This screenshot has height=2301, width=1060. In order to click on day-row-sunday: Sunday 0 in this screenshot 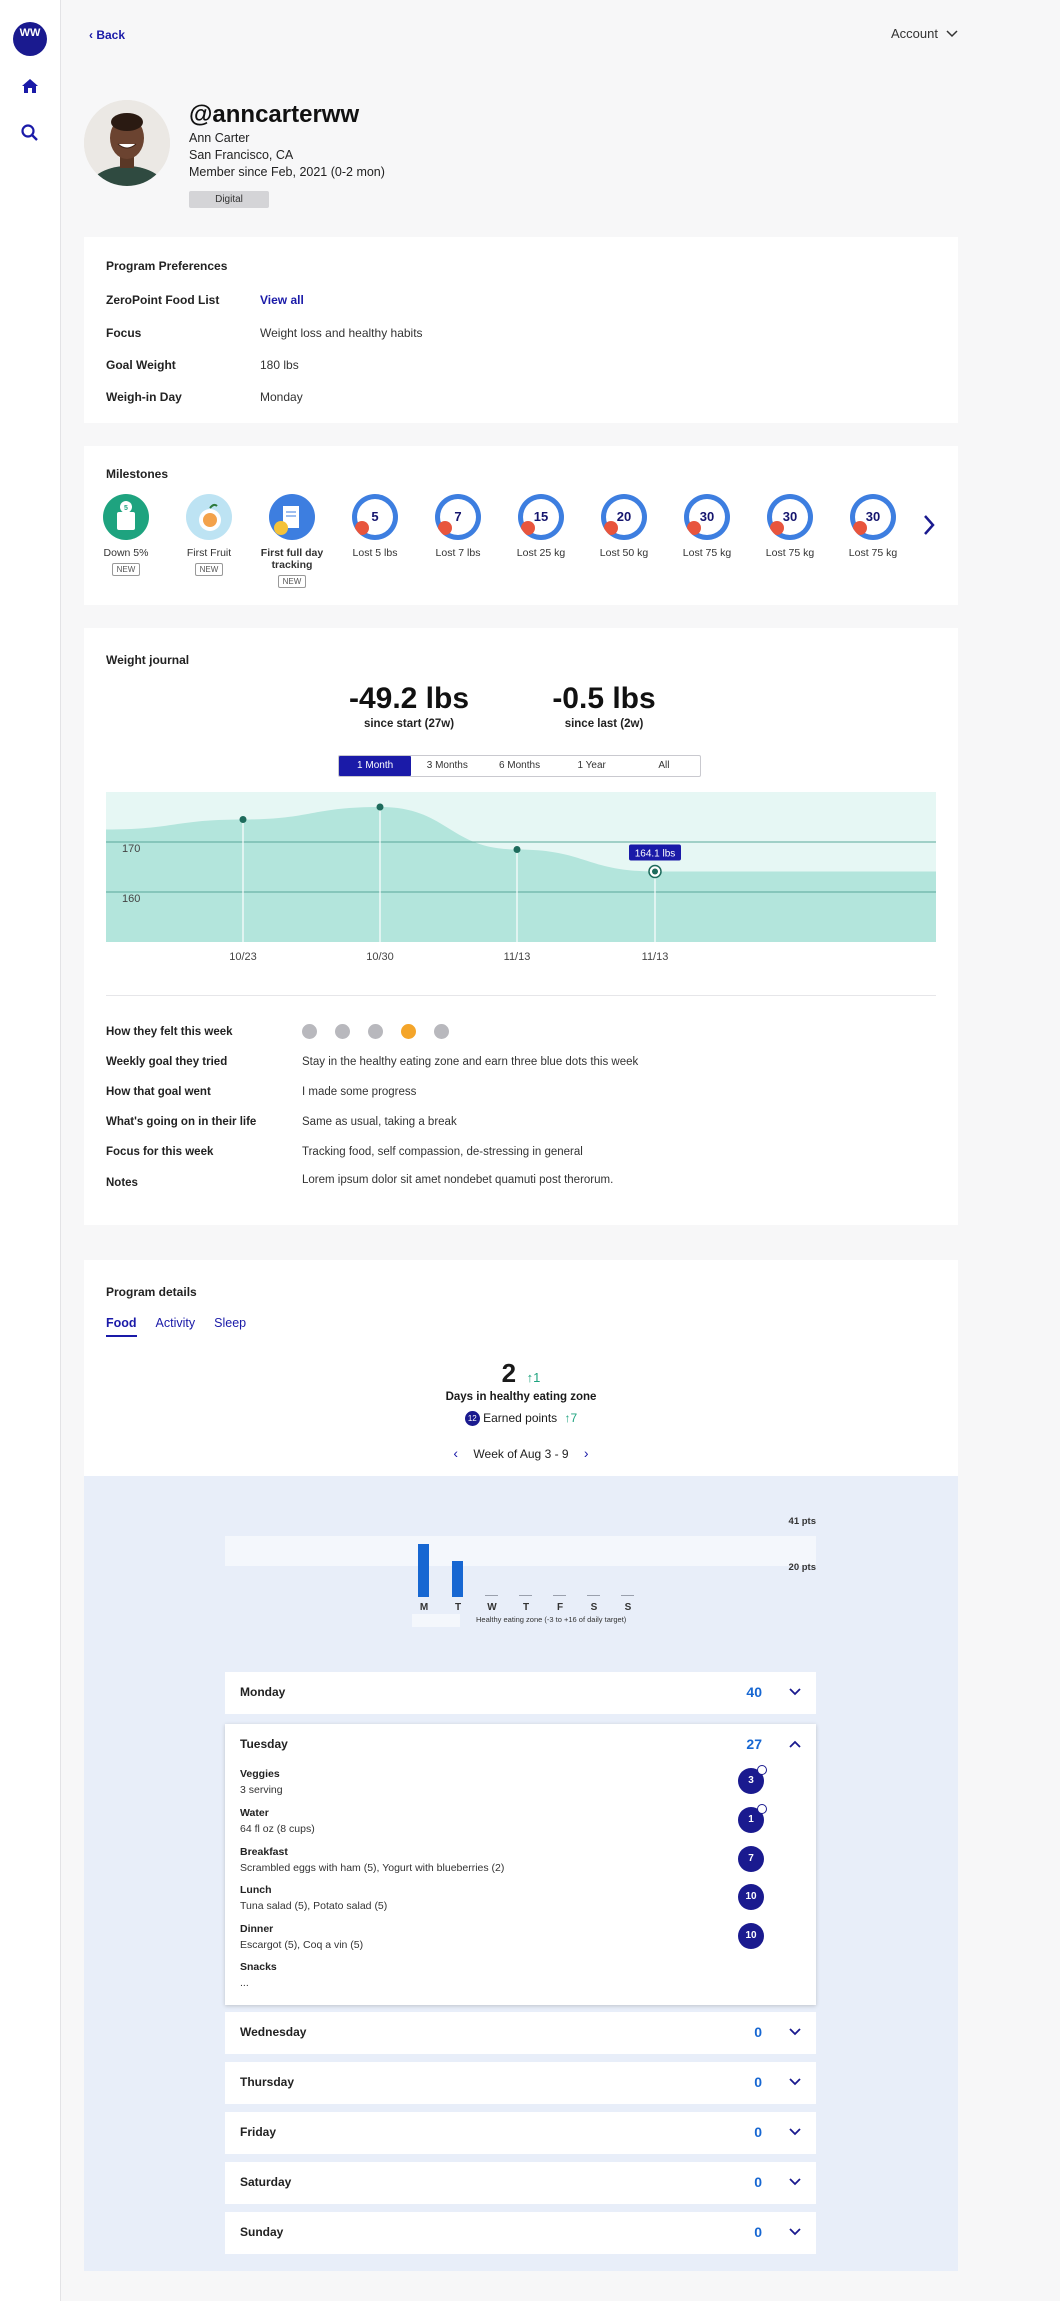, I will do `click(520, 2233)`.